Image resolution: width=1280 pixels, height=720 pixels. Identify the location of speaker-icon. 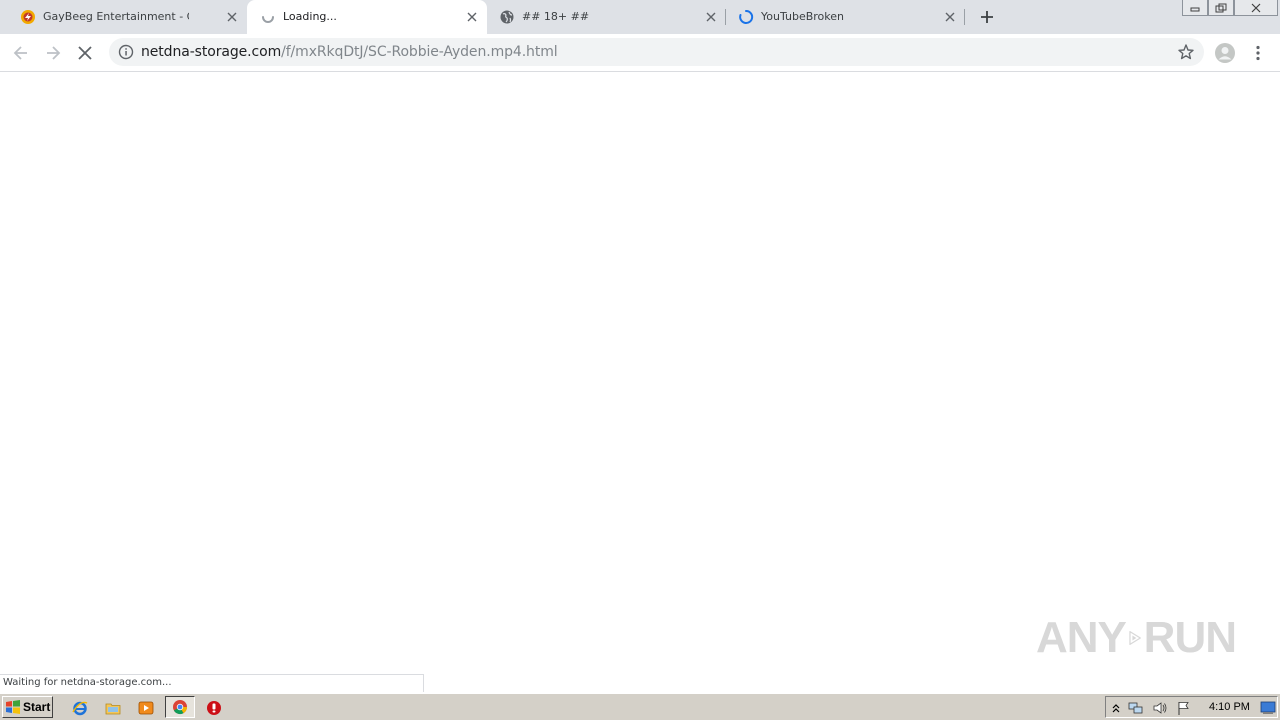
(1160, 708).